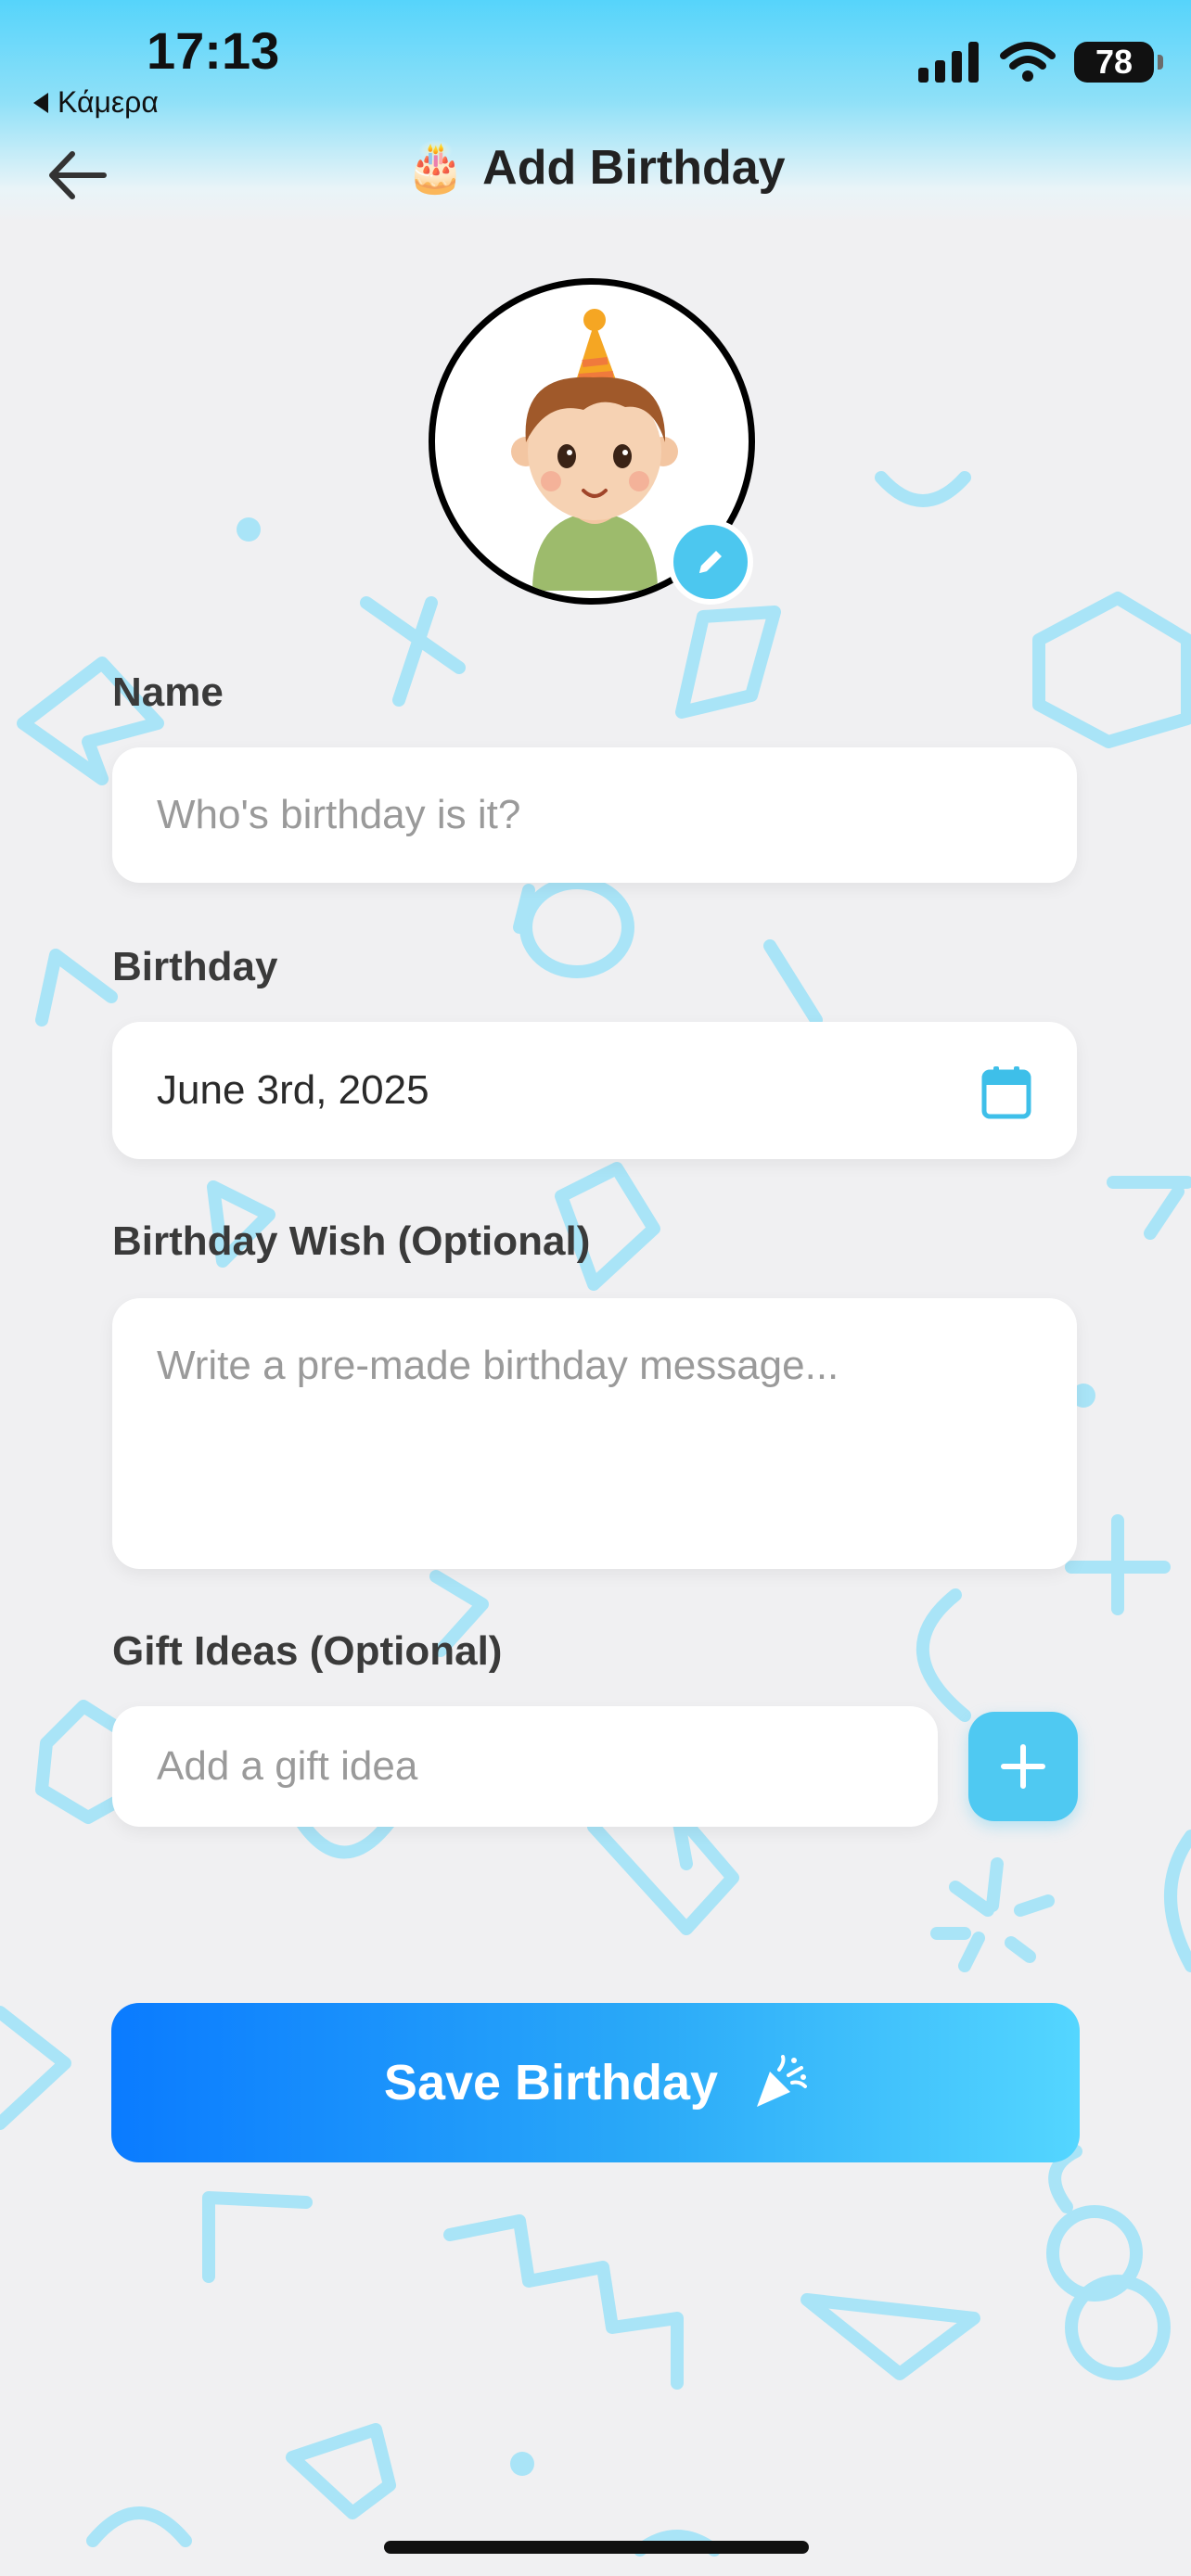  I want to click on name-label: Name, so click(168, 692).